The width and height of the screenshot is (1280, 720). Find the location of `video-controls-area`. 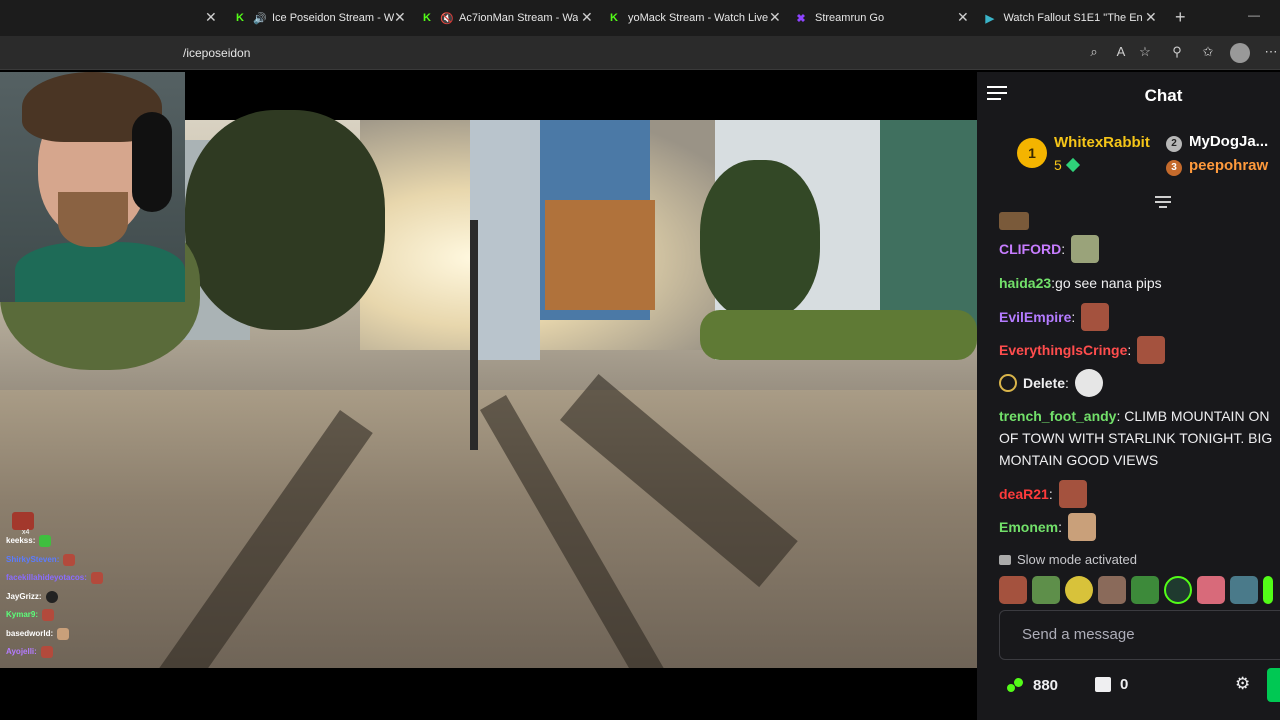

video-controls-area is located at coordinates (488, 694).